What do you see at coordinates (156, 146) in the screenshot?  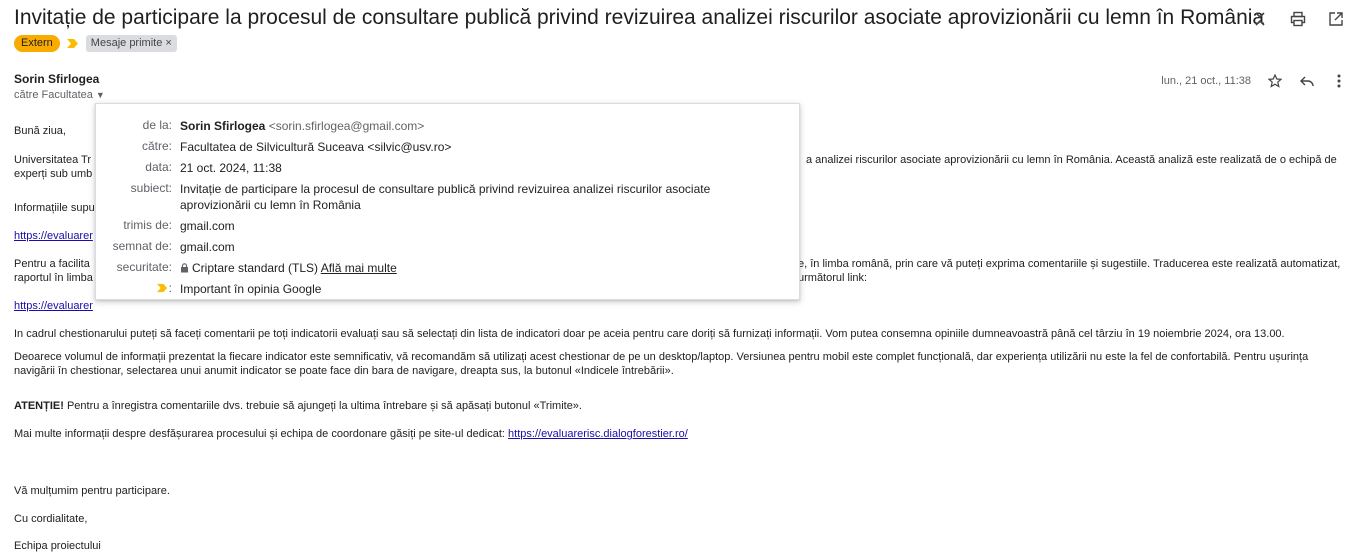 I see `to-label: către:` at bounding box center [156, 146].